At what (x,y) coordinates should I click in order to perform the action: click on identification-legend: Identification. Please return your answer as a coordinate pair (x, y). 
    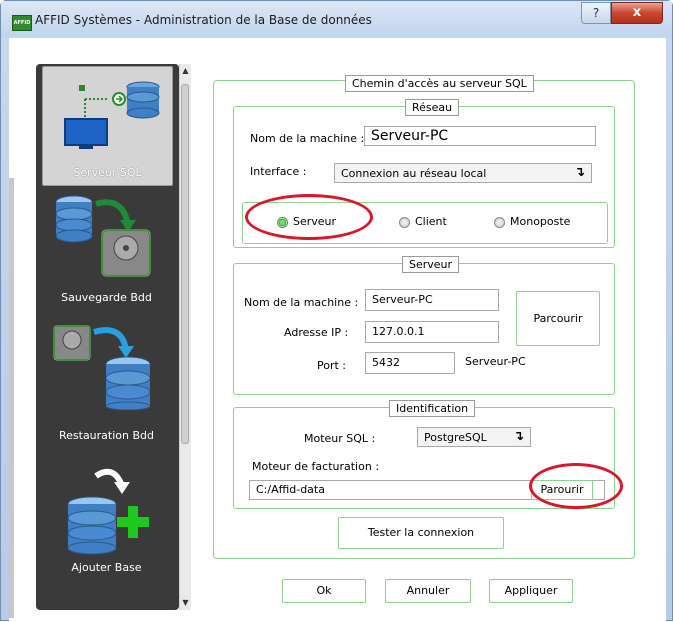
    Looking at the image, I should click on (432, 408).